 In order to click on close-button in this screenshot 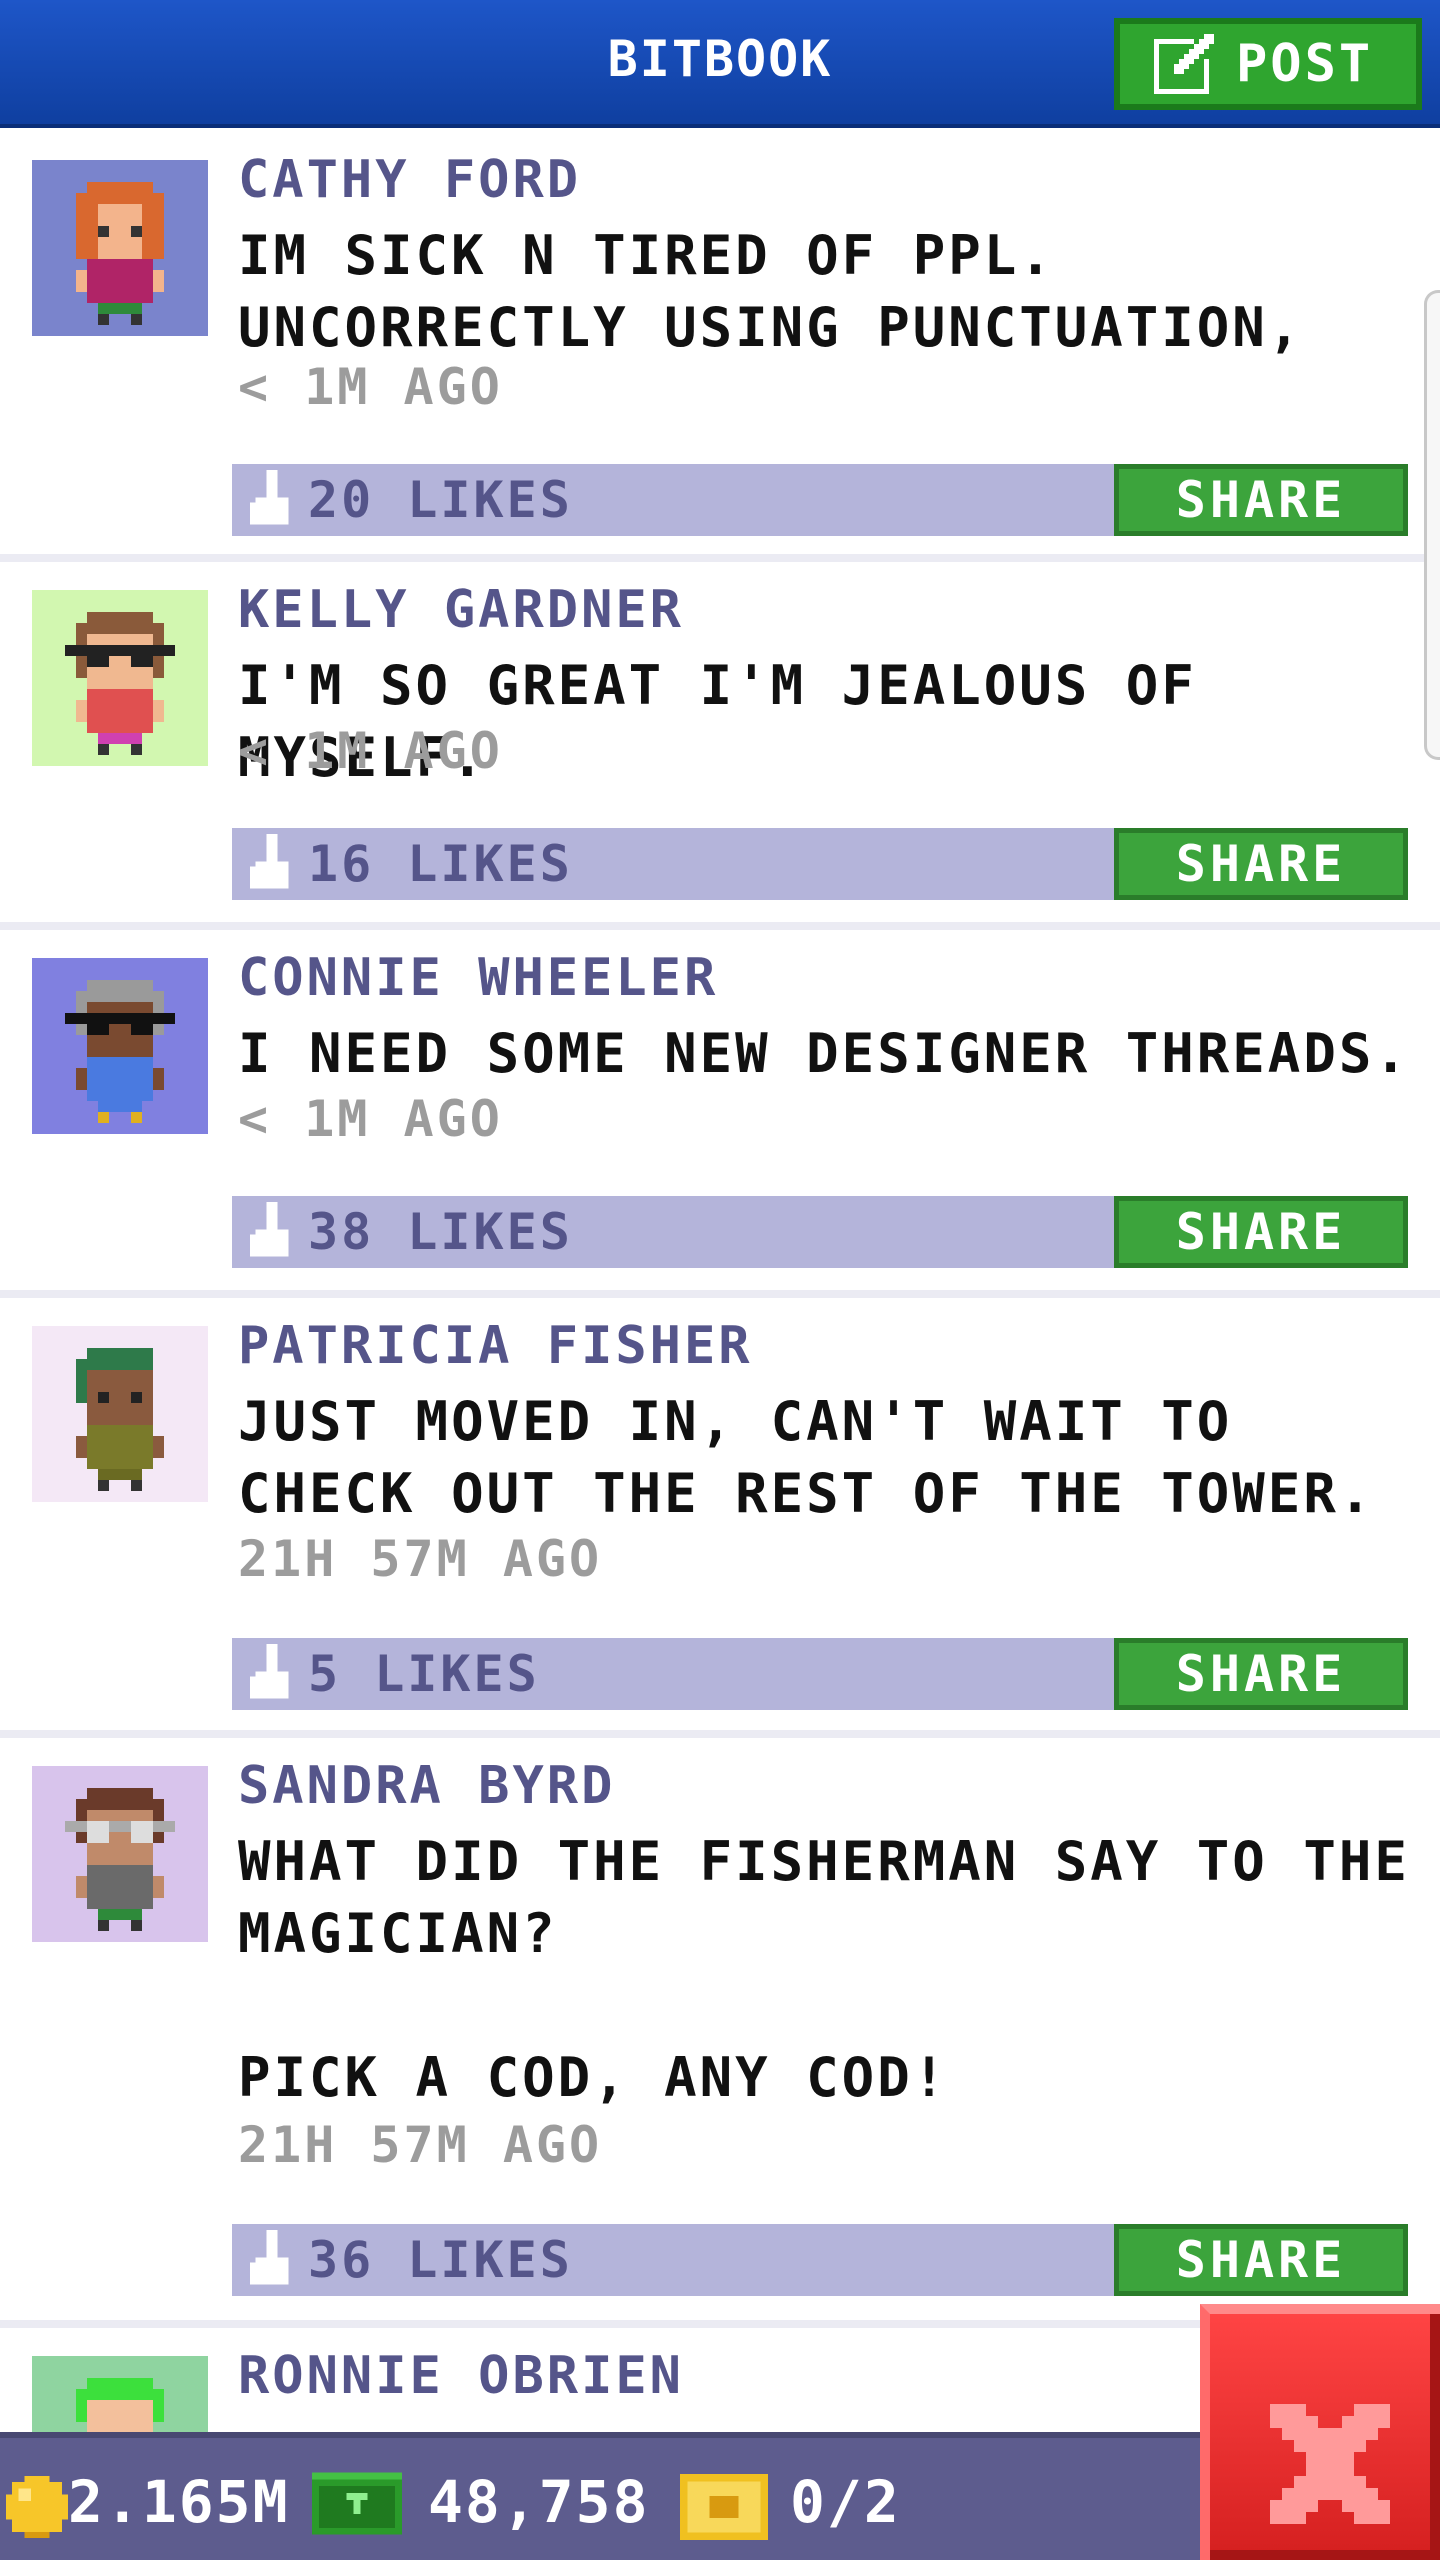, I will do `click(1320, 2432)`.